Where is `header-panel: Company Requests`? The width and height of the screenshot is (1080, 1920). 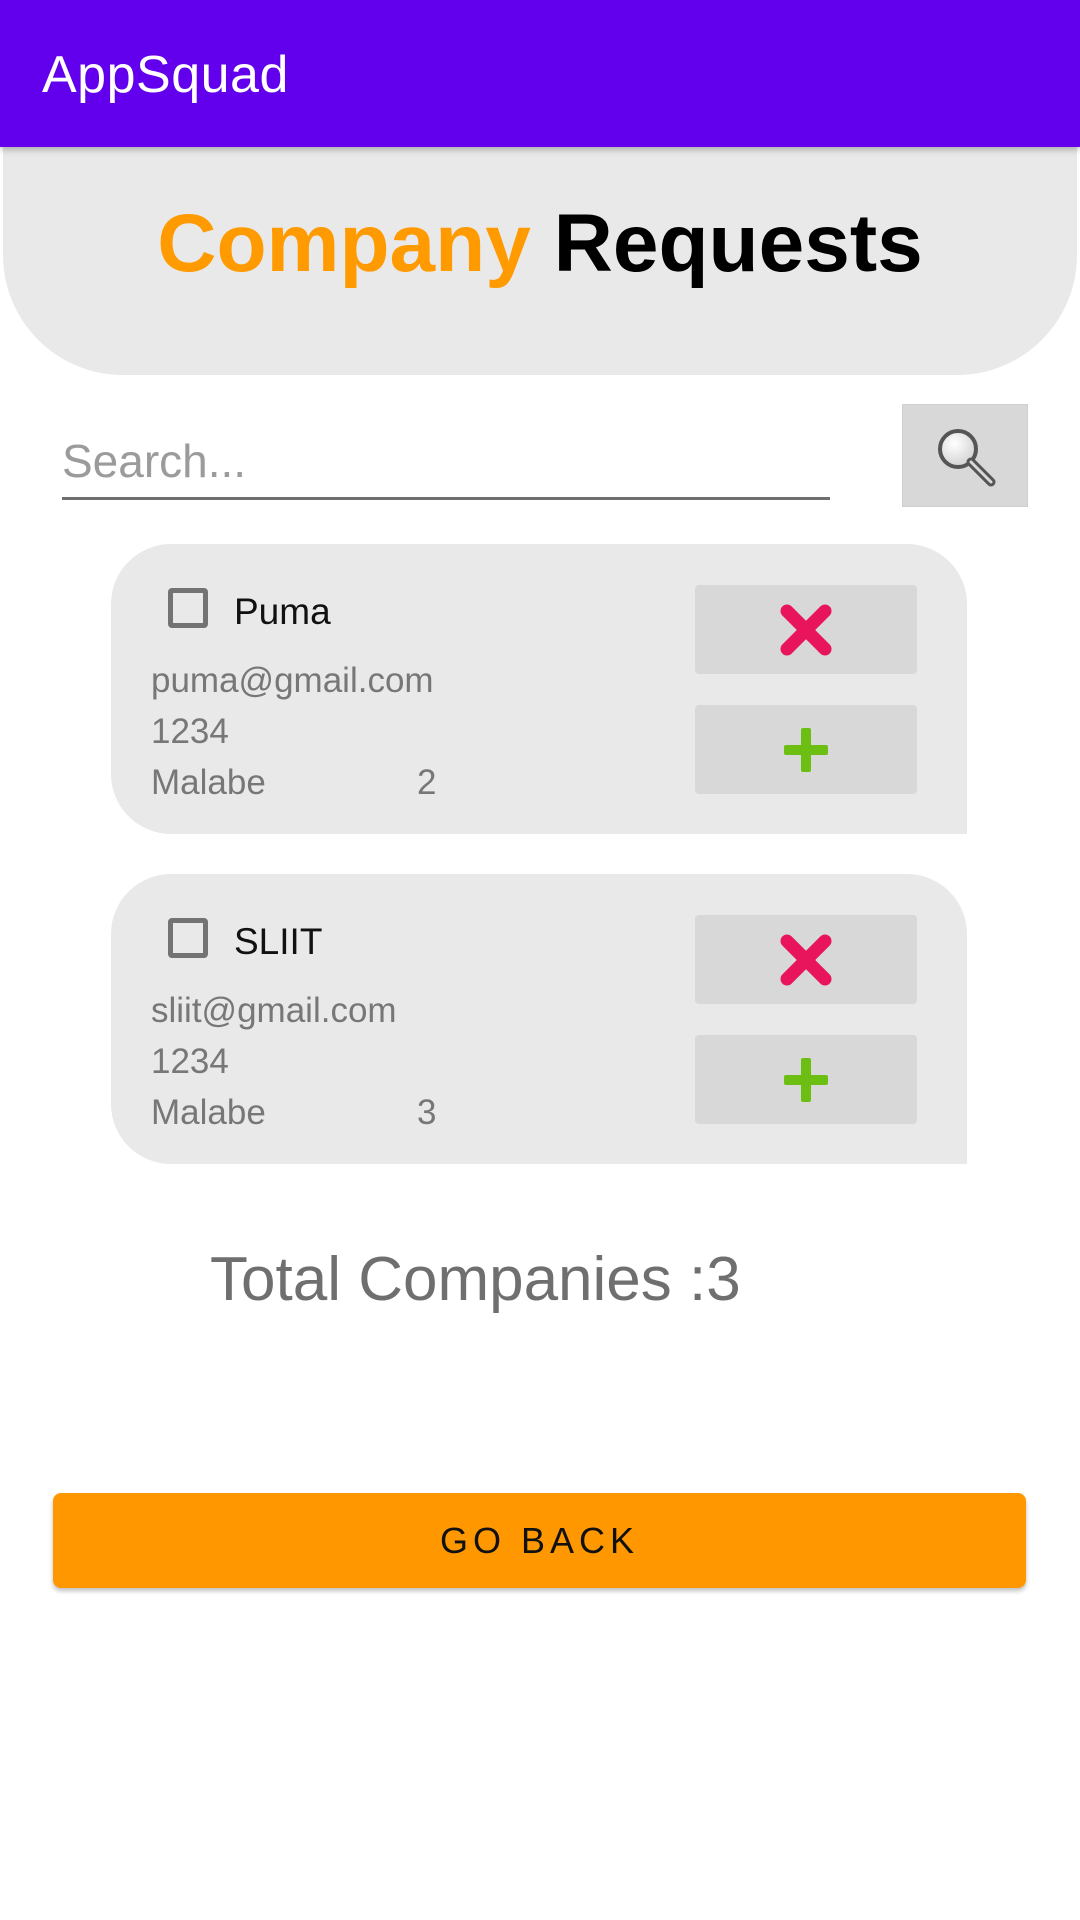 header-panel: Company Requests is located at coordinates (540, 261).